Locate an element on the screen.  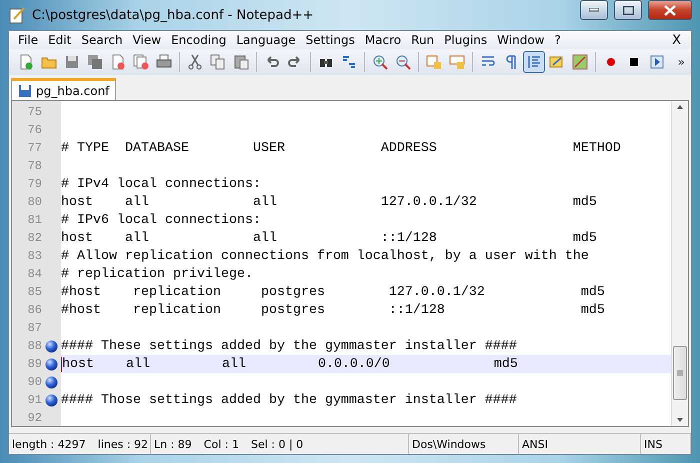
maximize-icon is located at coordinates (628, 10).